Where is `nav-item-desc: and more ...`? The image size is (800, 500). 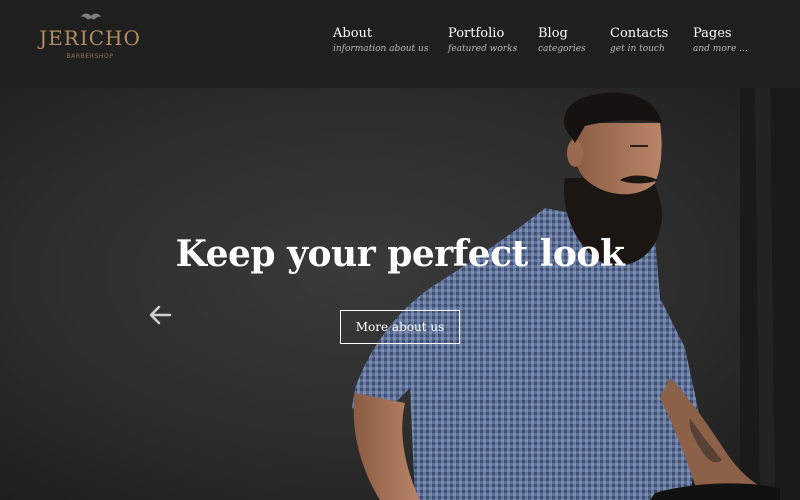 nav-item-desc: and more ... is located at coordinates (720, 49).